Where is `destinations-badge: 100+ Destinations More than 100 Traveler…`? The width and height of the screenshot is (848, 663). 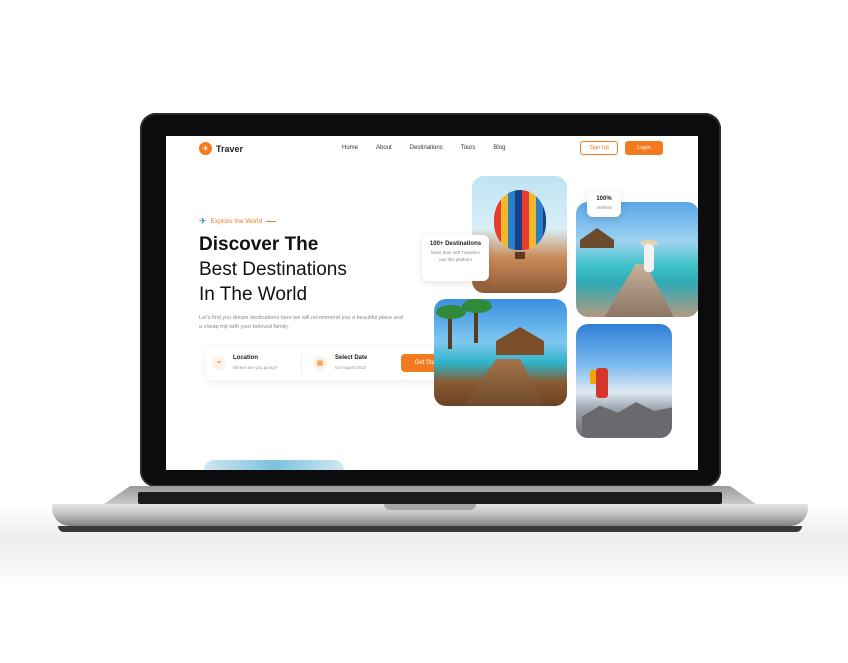
destinations-badge: 100+ Destinations More than 100 Traveler… is located at coordinates (455, 258).